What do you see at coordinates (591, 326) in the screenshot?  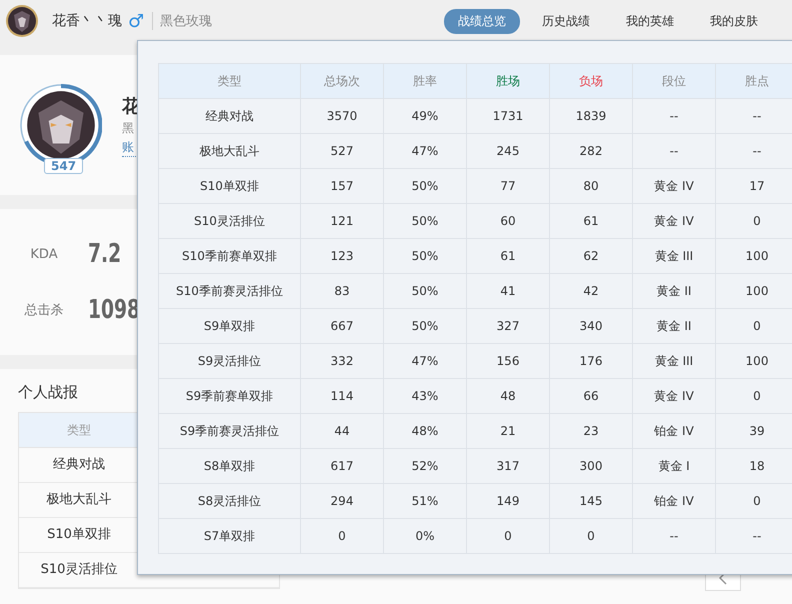 I see `table-cell: 340` at bounding box center [591, 326].